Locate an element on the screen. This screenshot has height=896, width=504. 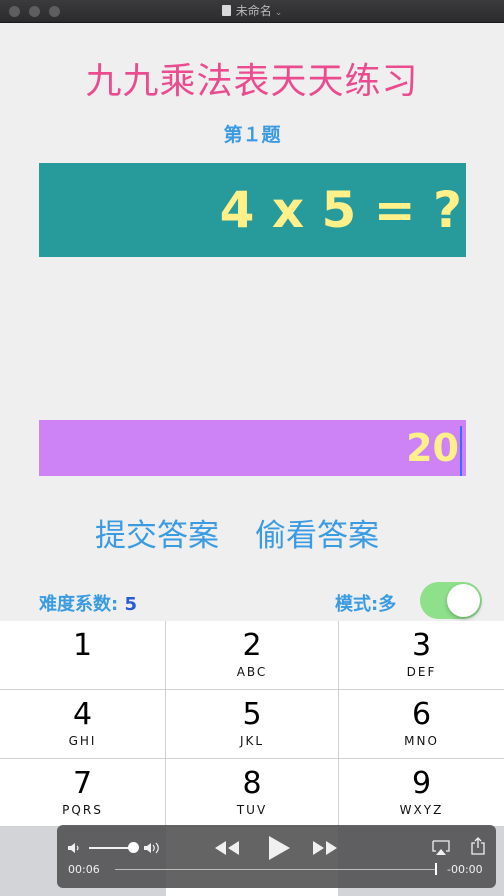
key-letters: WXYZ is located at coordinates (421, 810).